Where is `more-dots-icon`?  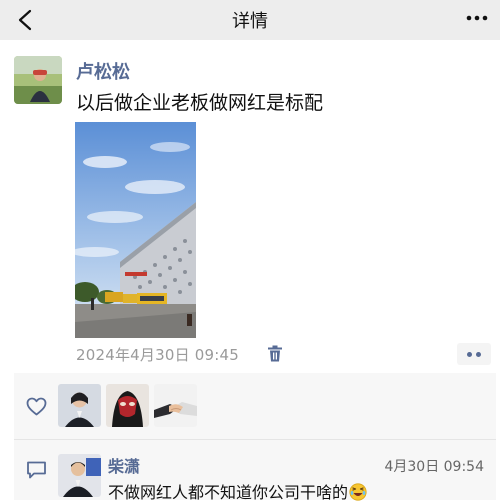 more-dots-icon is located at coordinates (477, 18).